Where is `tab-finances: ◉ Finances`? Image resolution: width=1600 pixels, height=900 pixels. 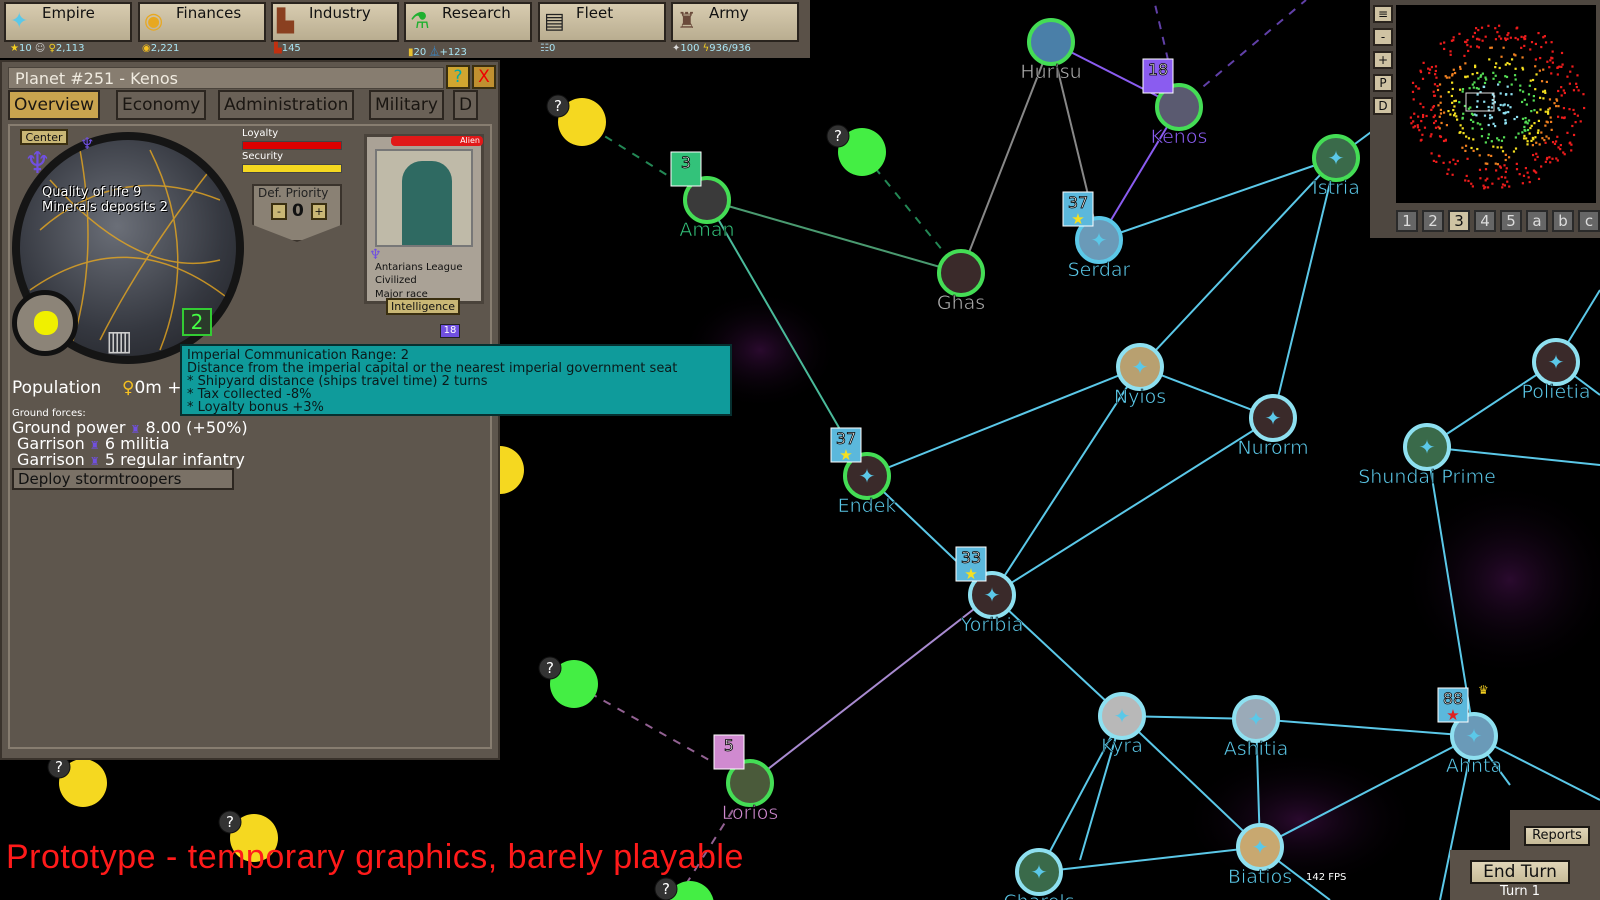
tab-finances: ◉ Finances is located at coordinates (202, 22).